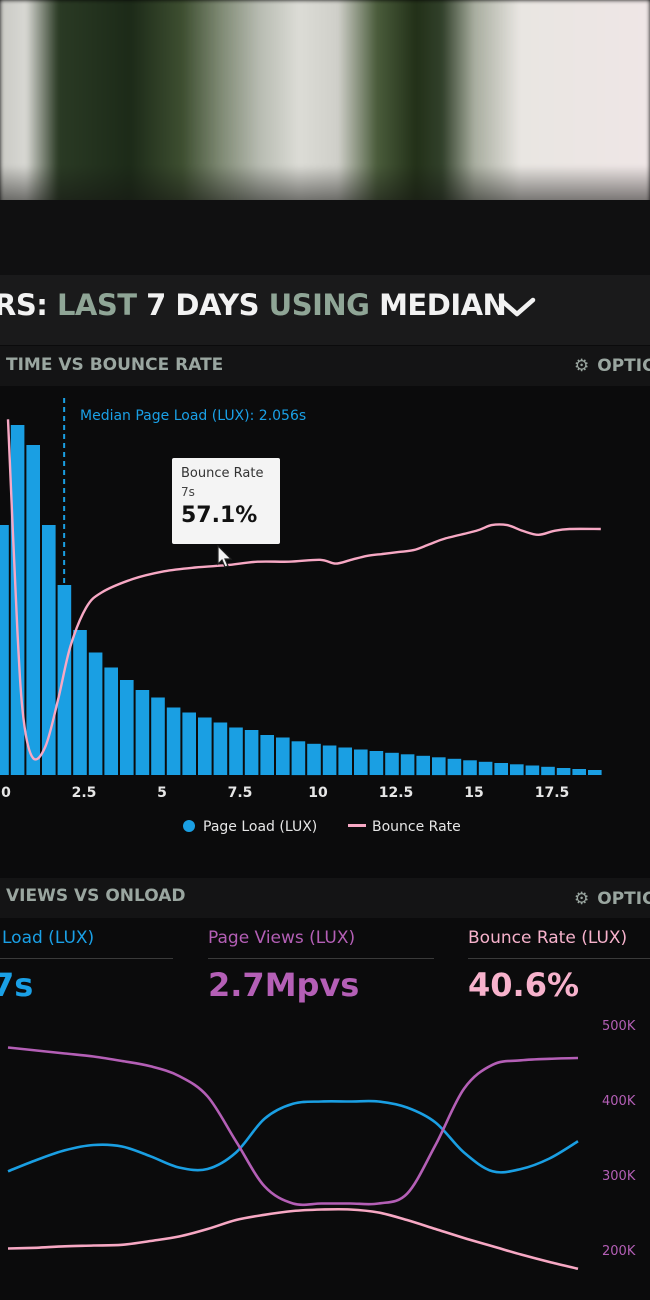  What do you see at coordinates (293, 1239) in the screenshot?
I see `bounce-rate-series-line` at bounding box center [293, 1239].